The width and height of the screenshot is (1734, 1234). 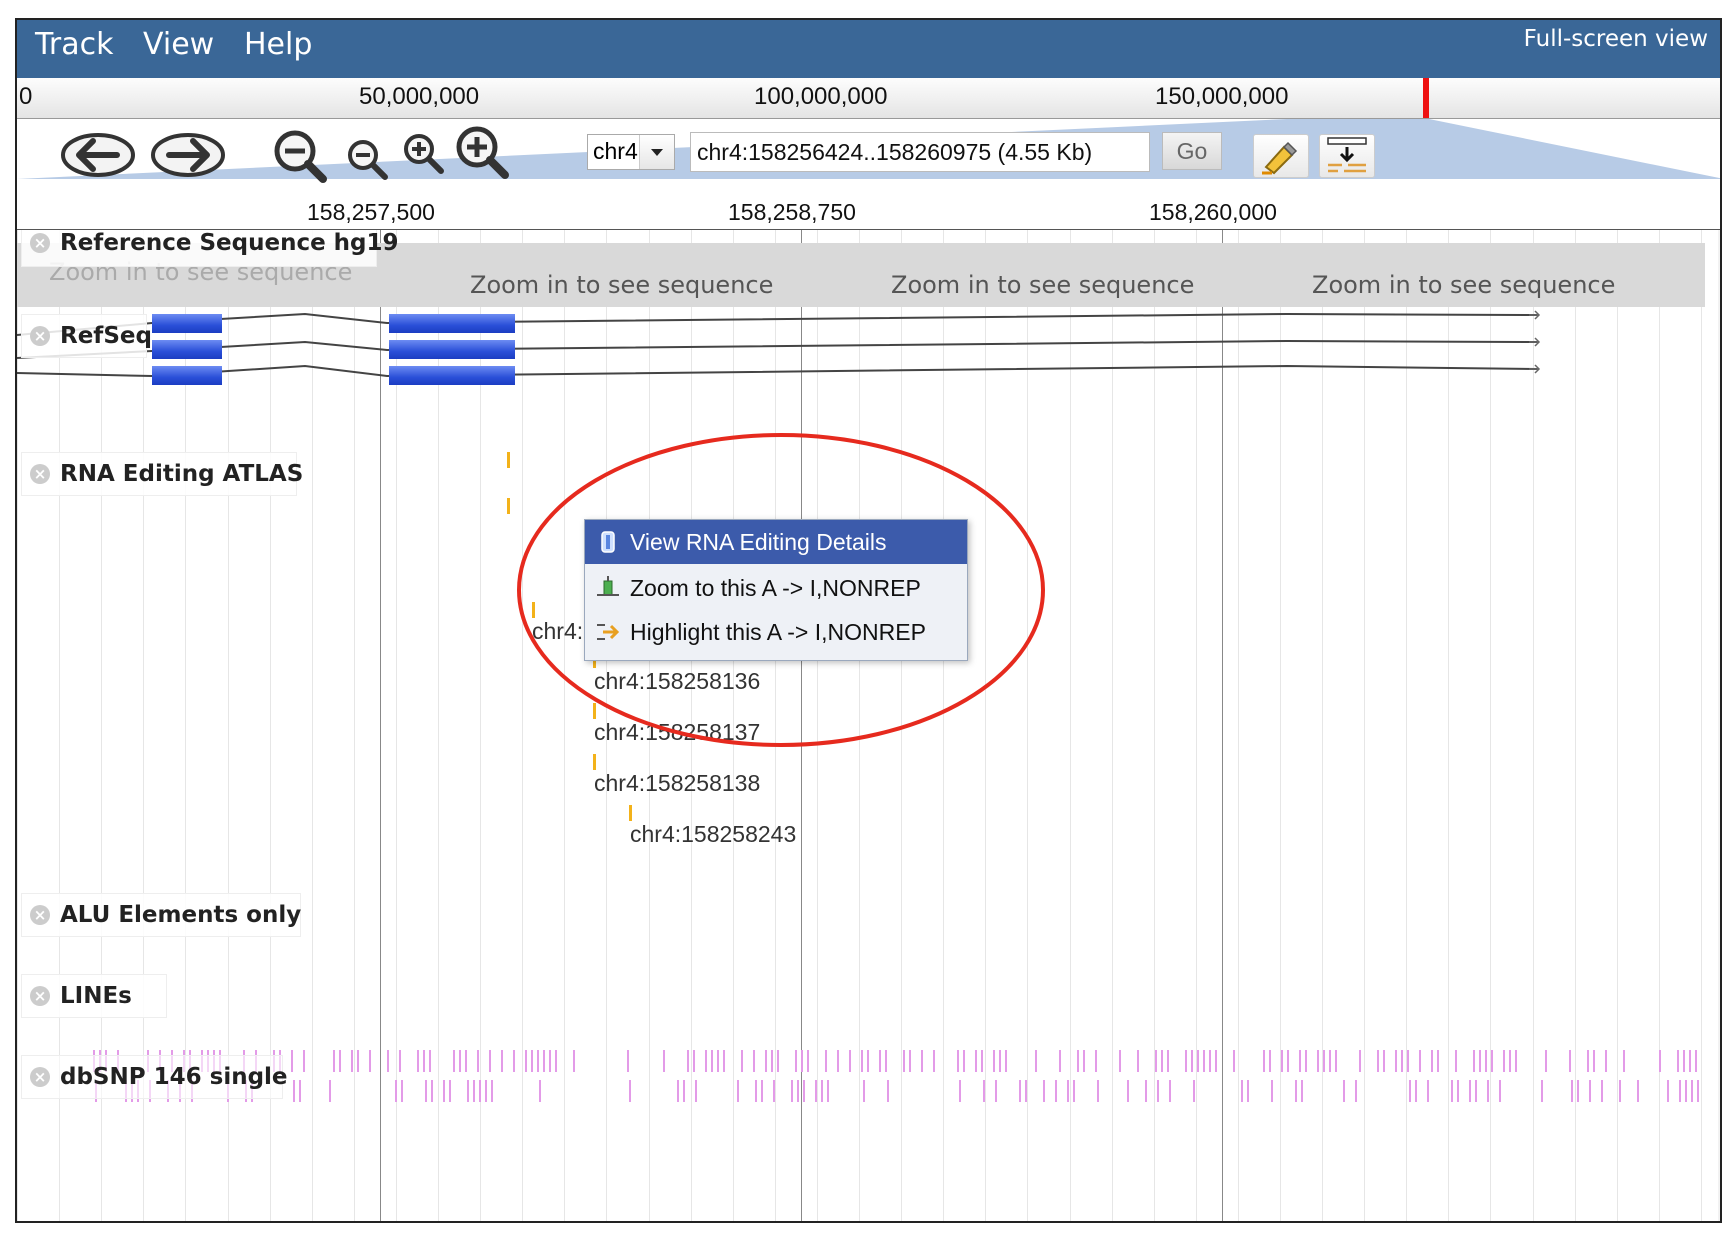 What do you see at coordinates (154, 1077) in the screenshot?
I see `track-label-dbsnp: × dbSNP 146 single` at bounding box center [154, 1077].